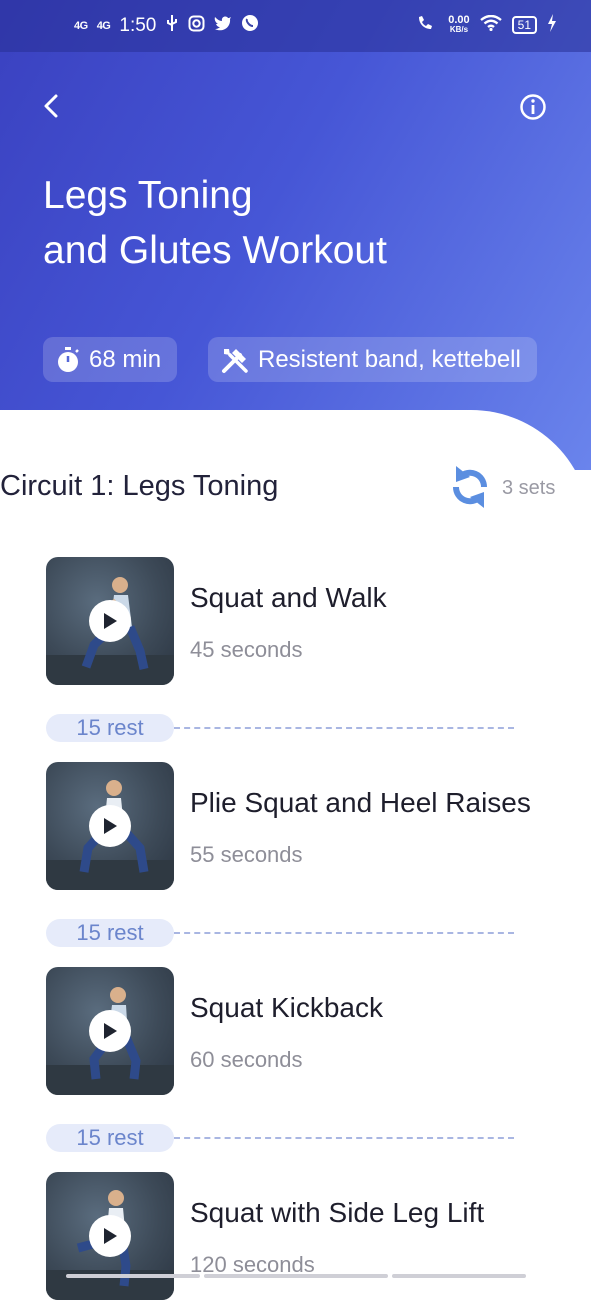 The height and width of the screenshot is (1300, 591). Describe the element at coordinates (288, 598) in the screenshot. I see `exercise-name: Squat and Walk` at that location.